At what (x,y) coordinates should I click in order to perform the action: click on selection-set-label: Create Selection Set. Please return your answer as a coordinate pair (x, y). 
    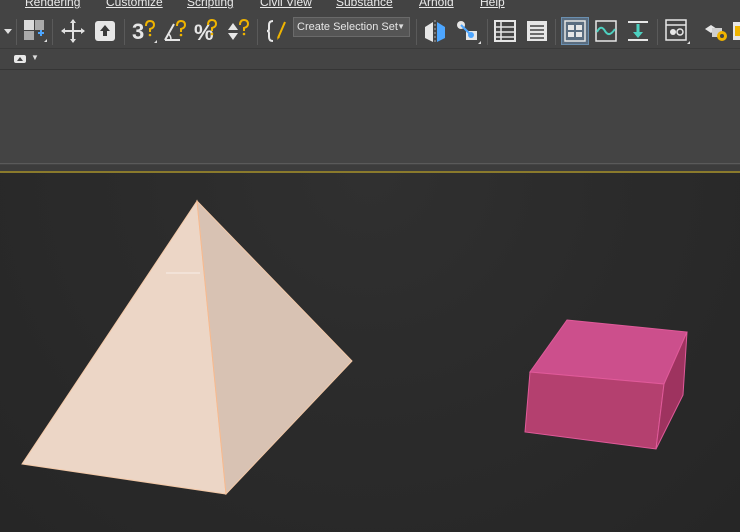
    Looking at the image, I should click on (347, 27).